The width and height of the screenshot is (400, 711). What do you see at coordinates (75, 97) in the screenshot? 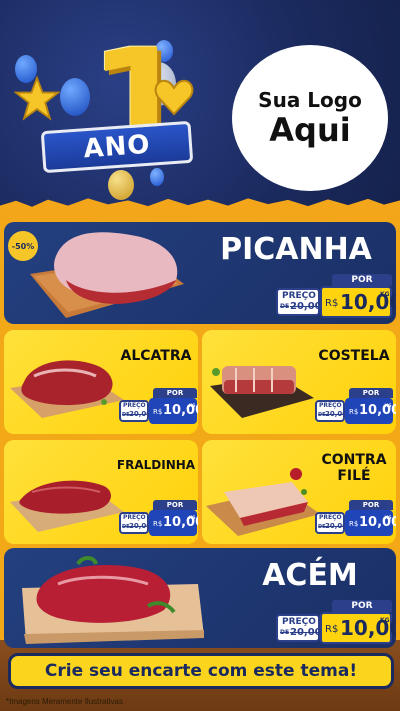
I see `balloon-icon` at bounding box center [75, 97].